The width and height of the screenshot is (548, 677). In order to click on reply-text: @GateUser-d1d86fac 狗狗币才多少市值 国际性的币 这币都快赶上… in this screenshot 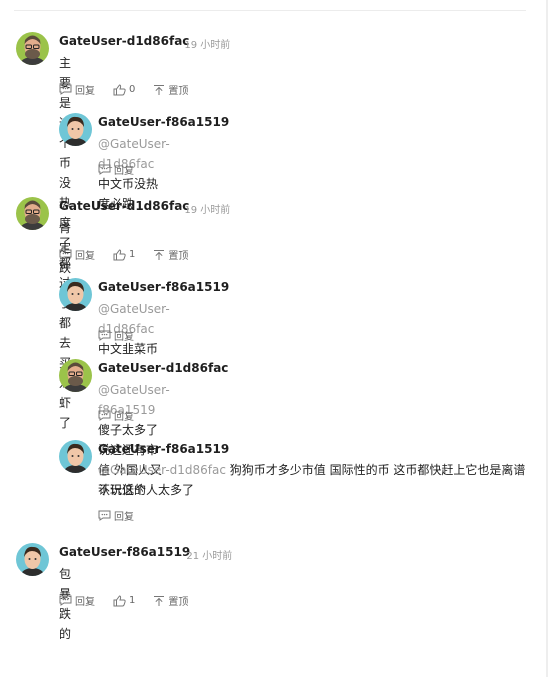, I will do `click(314, 480)`.